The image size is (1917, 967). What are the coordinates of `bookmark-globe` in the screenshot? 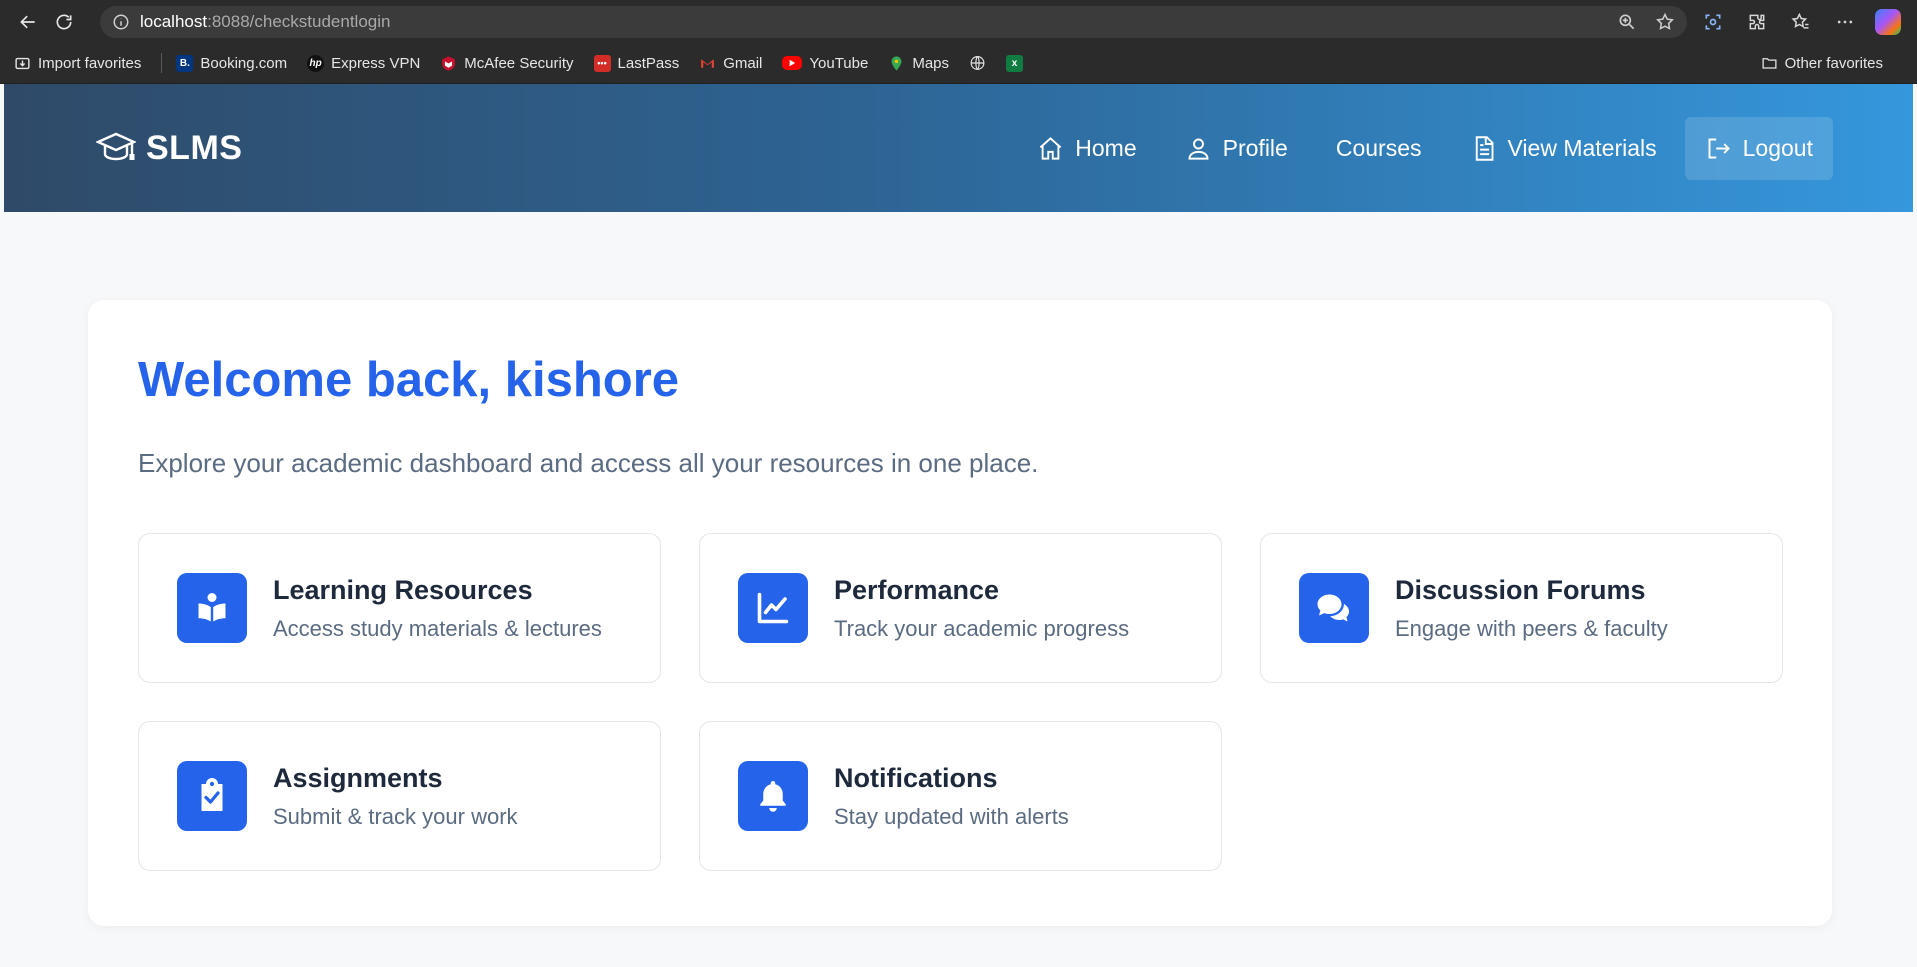 It's located at (977, 63).